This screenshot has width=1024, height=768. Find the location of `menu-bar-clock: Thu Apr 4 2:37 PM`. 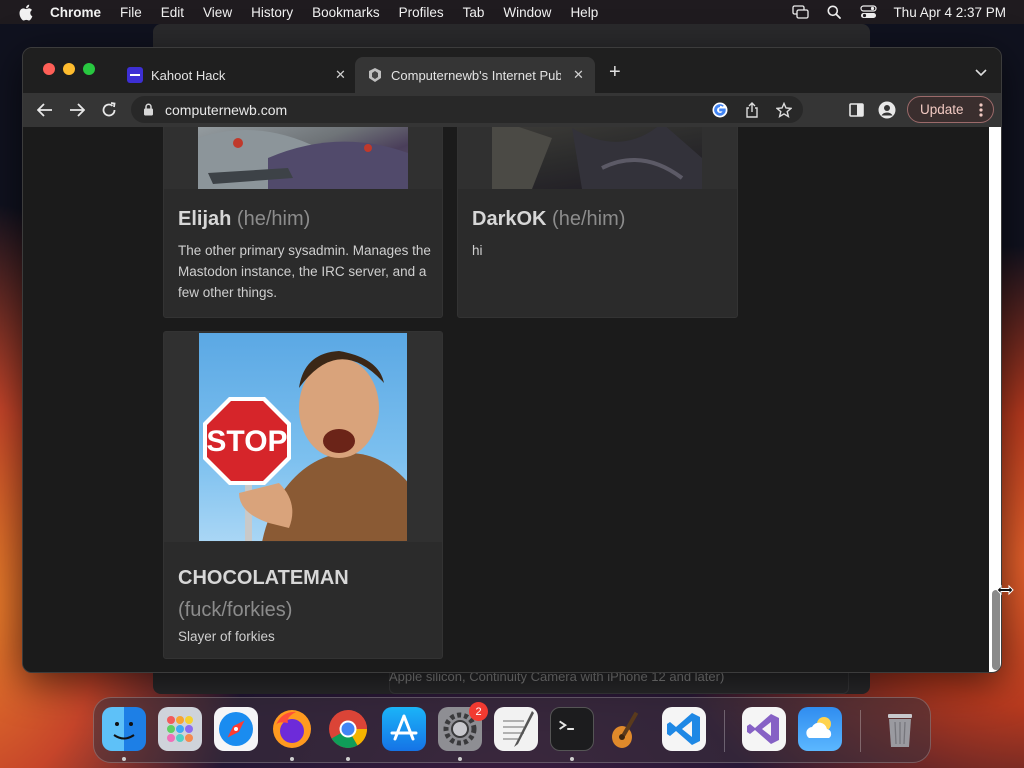

menu-bar-clock: Thu Apr 4 2:37 PM is located at coordinates (949, 12).